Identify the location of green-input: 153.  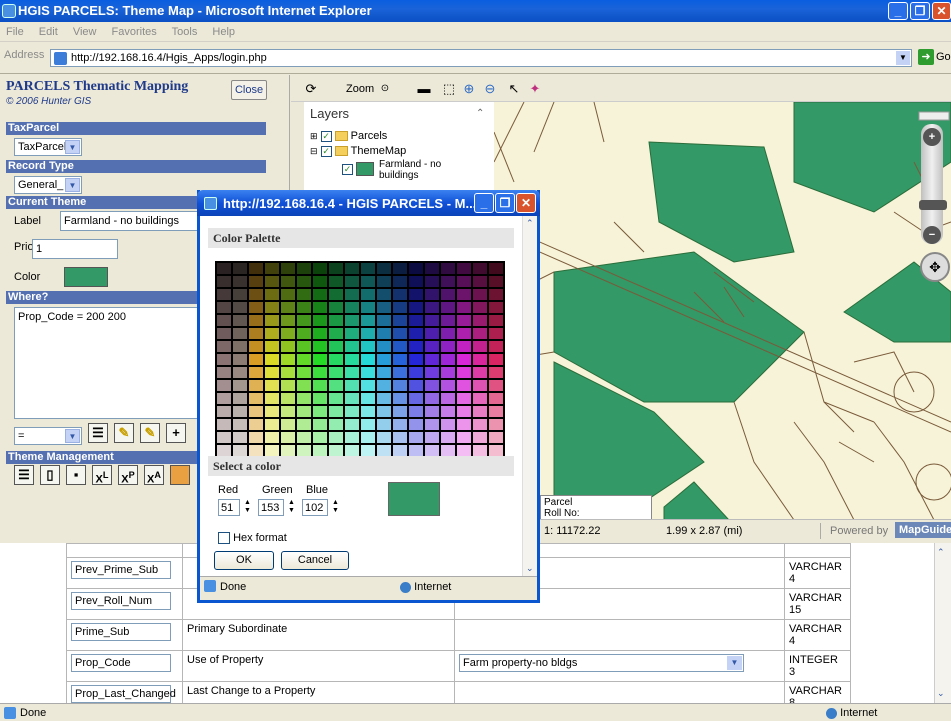
(271, 507).